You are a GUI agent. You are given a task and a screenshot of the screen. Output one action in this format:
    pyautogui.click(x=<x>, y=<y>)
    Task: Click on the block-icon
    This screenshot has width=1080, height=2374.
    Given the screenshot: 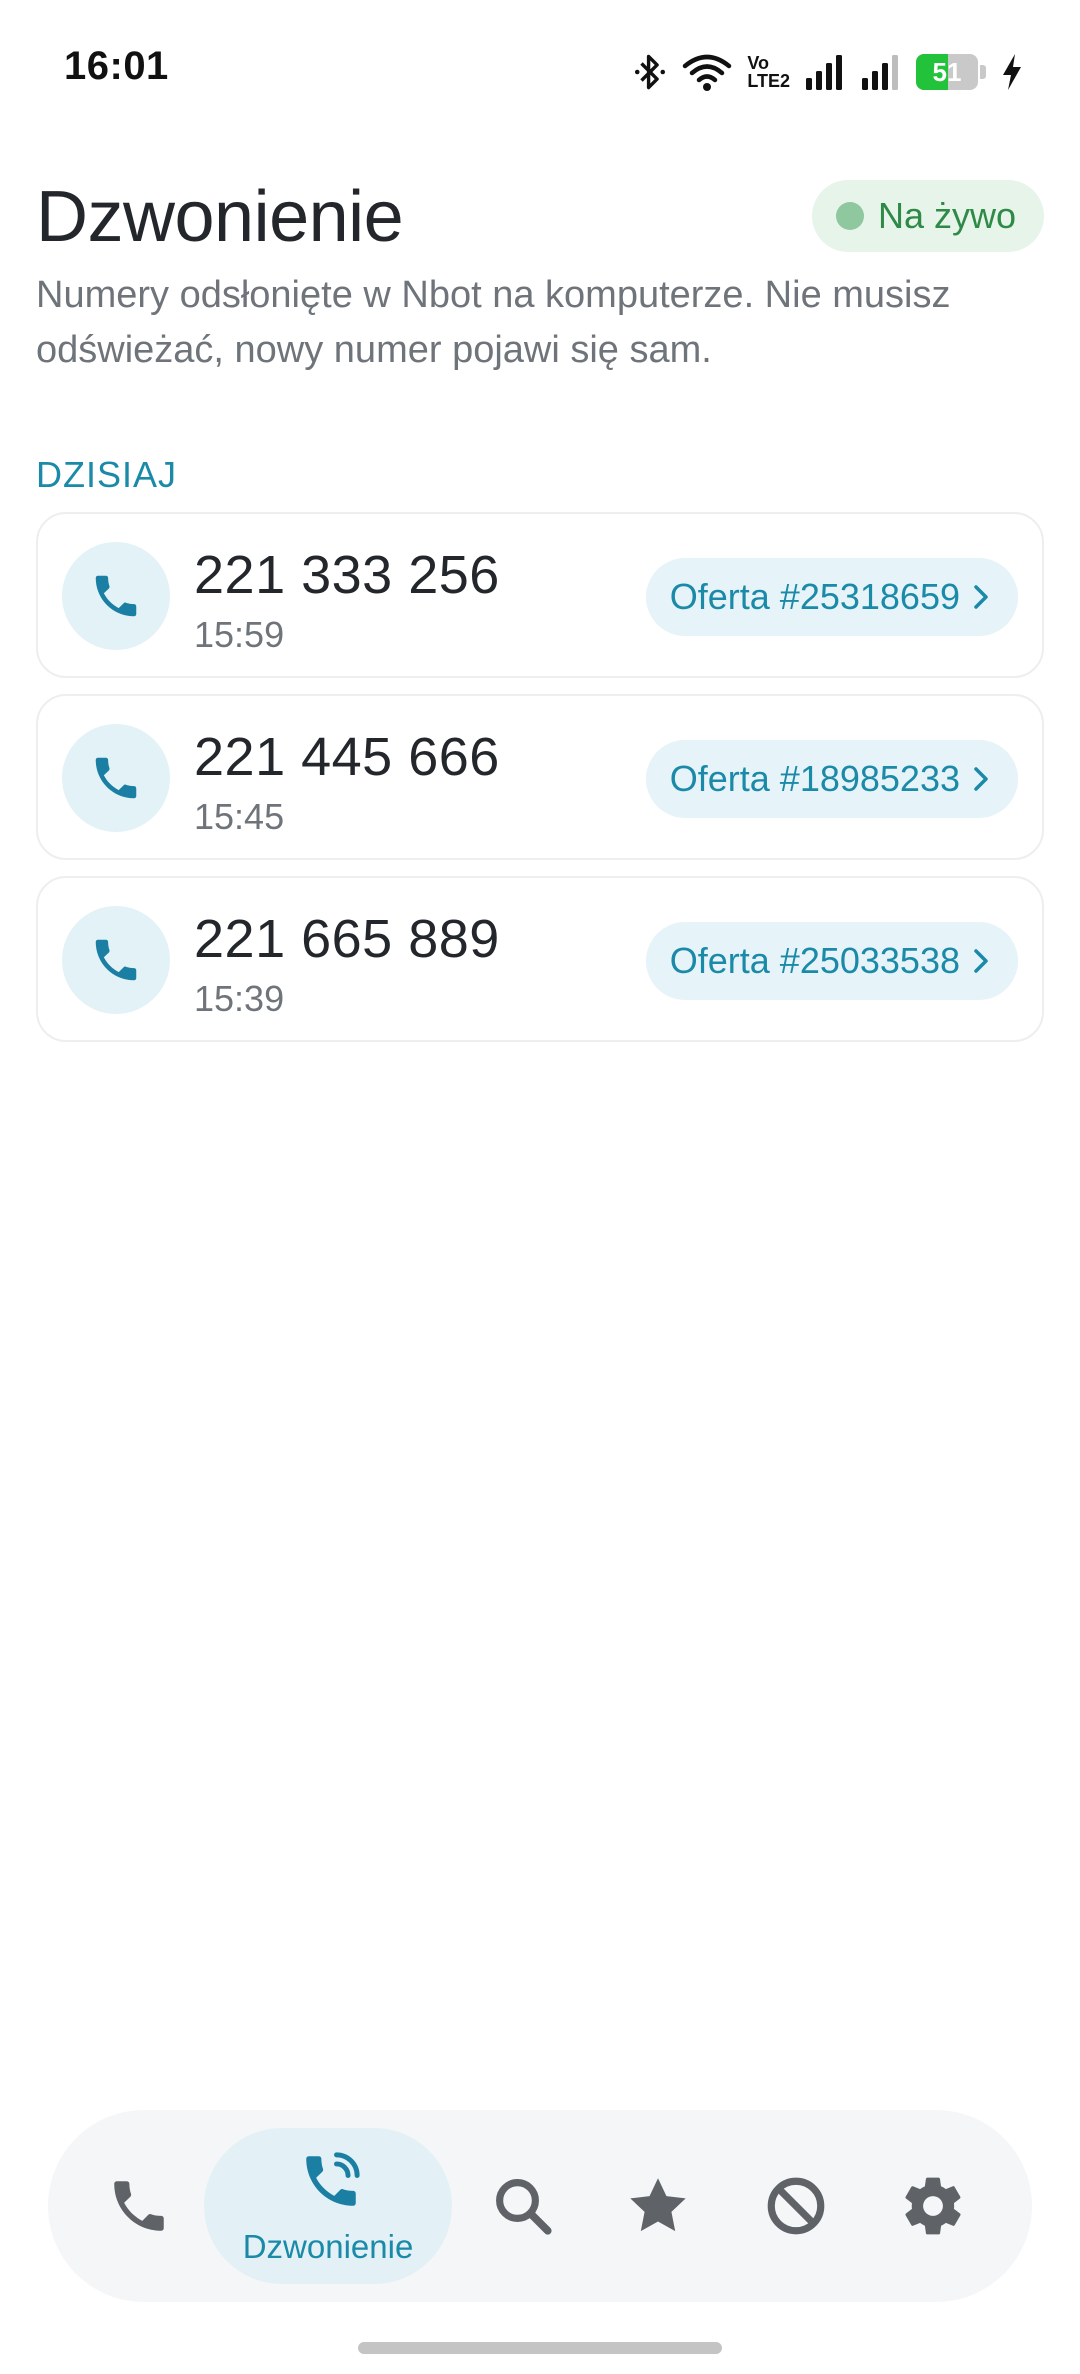 What is the action you would take?
    pyautogui.click(x=796, y=2206)
    